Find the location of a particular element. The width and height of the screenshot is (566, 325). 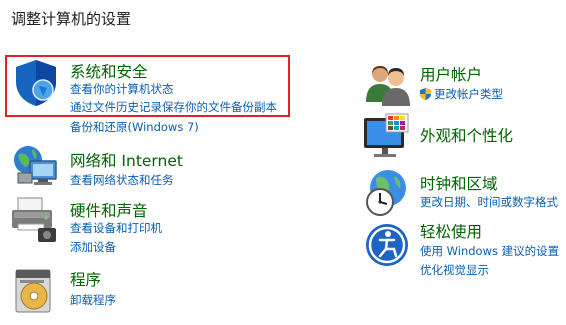

cat-title-ease-of-access: 轻松使用 is located at coordinates (451, 231).